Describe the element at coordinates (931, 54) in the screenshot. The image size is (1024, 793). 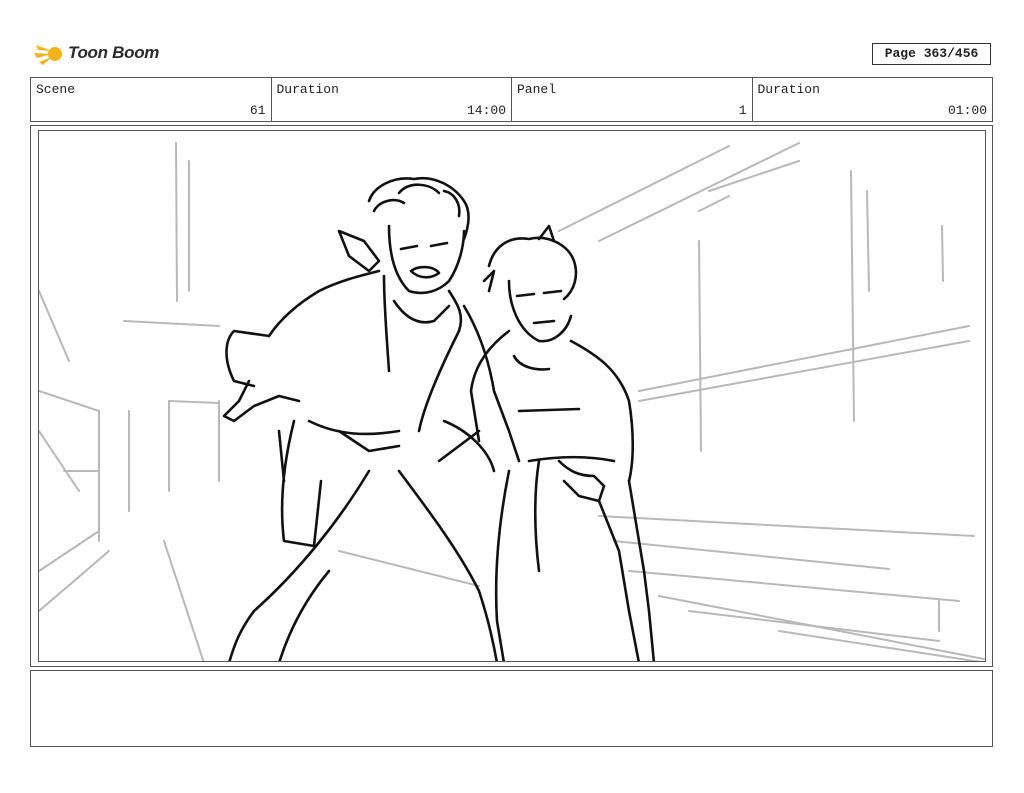
I see `page-counter: Page 363/456` at that location.